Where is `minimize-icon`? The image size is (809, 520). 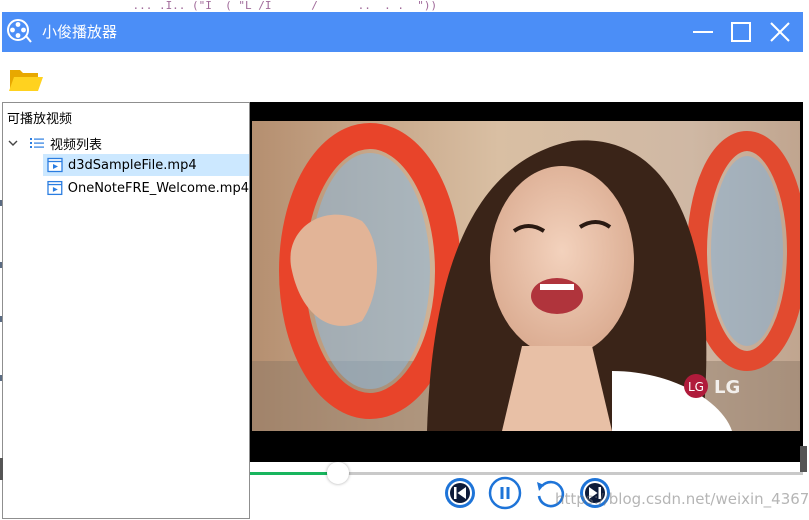 minimize-icon is located at coordinates (703, 32).